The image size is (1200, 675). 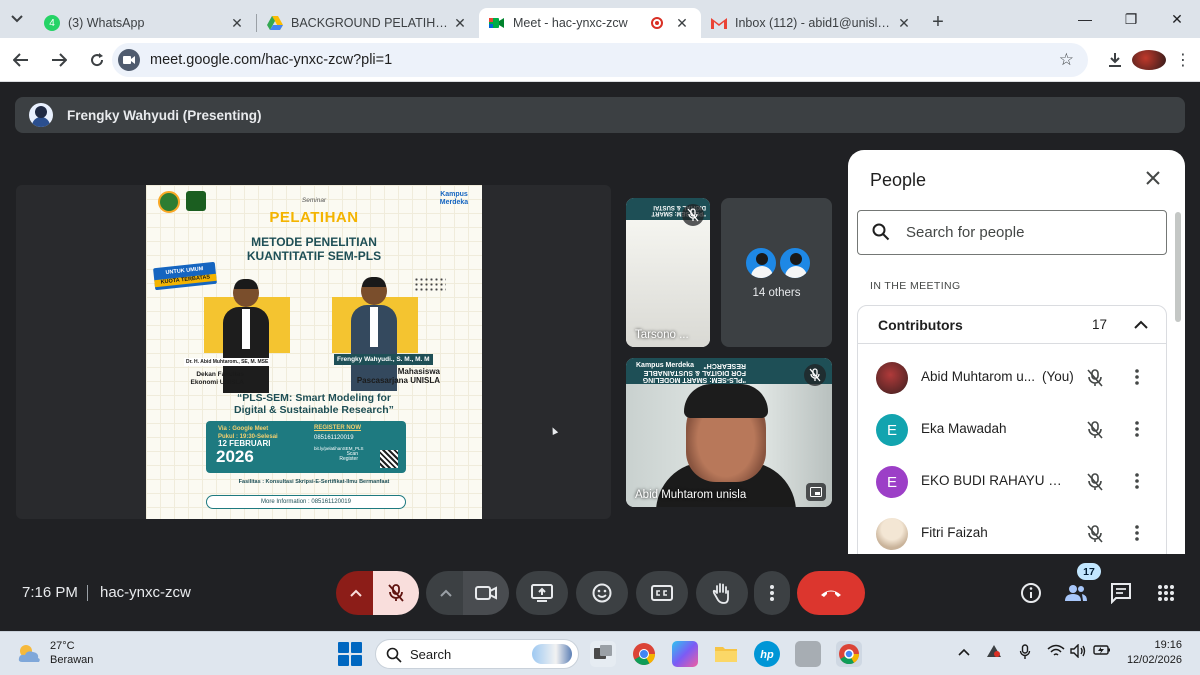 What do you see at coordinates (1166, 593) in the screenshot?
I see `activities-grid-icon` at bounding box center [1166, 593].